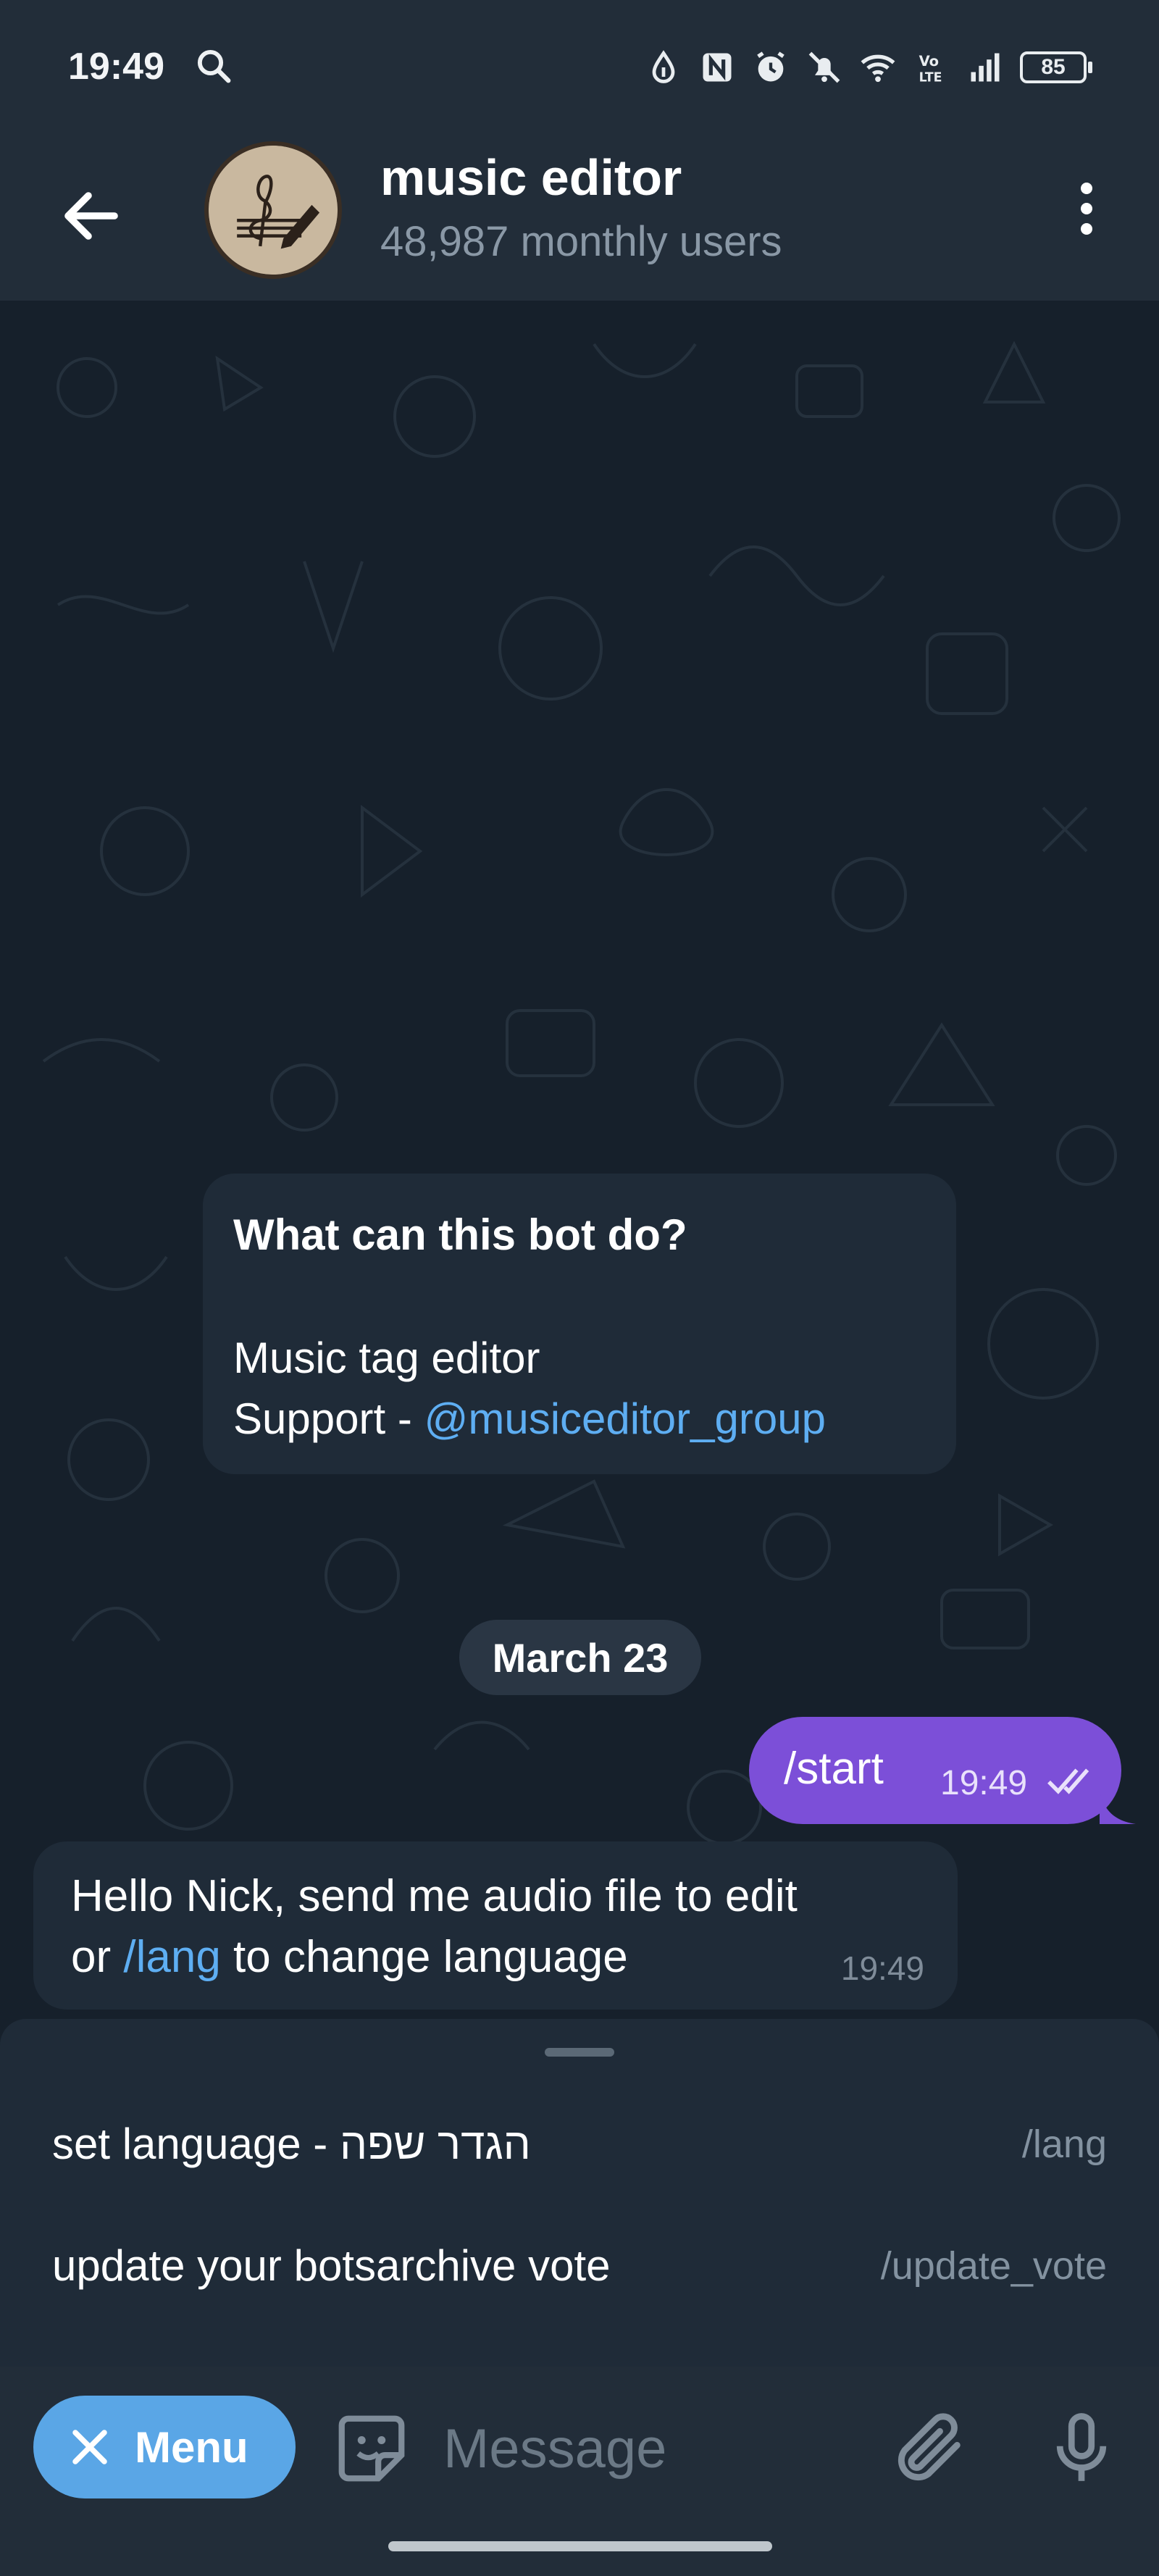 This screenshot has height=2576, width=1159. I want to click on more-options-icon, so click(1086, 209).